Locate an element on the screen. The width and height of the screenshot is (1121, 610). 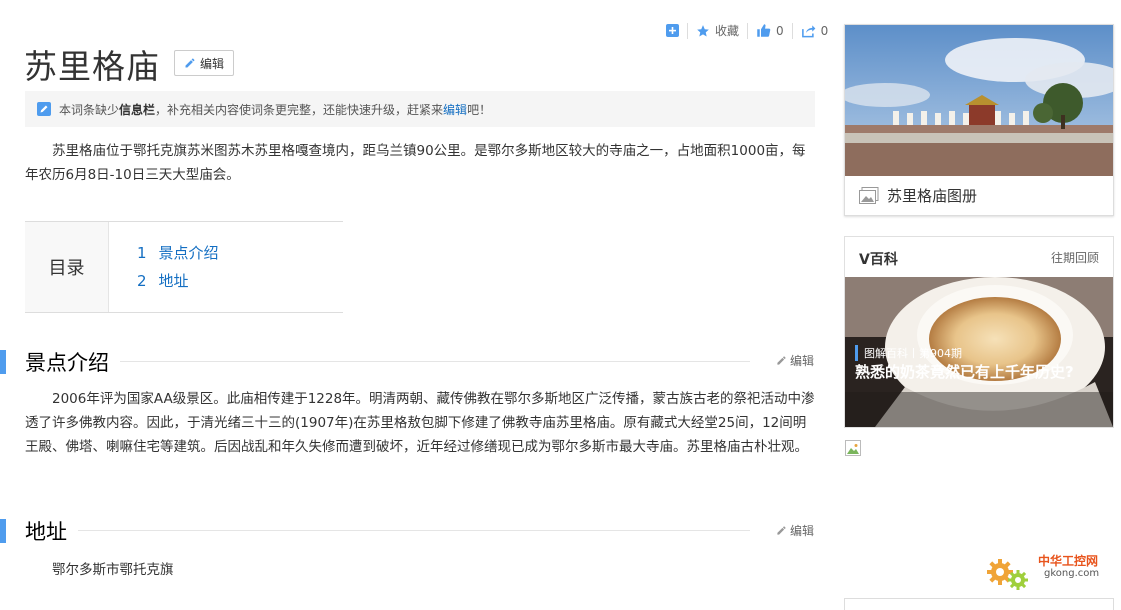
gear-icon is located at coordinates (1007, 574).